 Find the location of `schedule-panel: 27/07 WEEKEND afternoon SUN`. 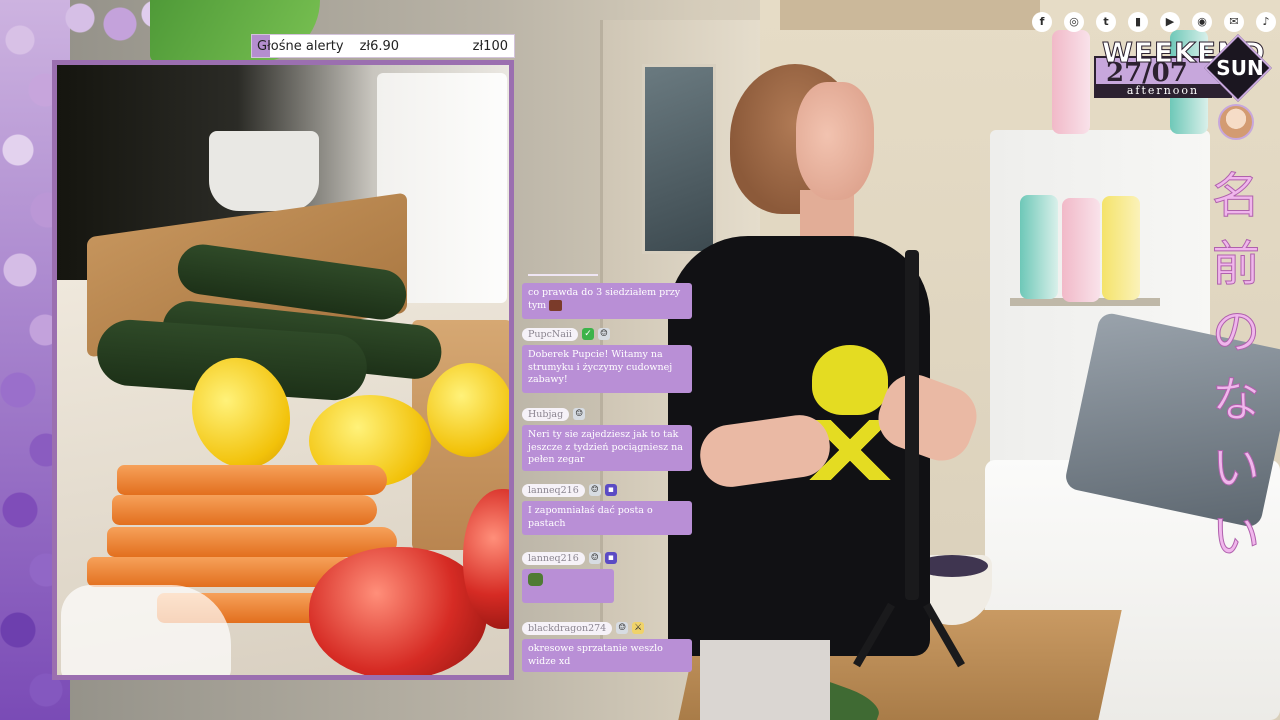

schedule-panel: 27/07 WEEKEND afternoon SUN is located at coordinates (1187, 68).